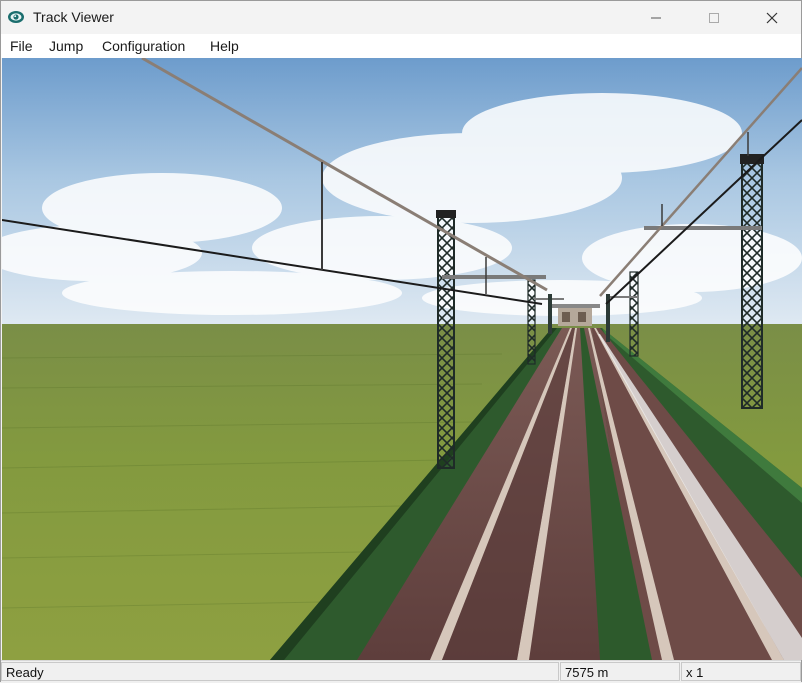 The height and width of the screenshot is (683, 802). I want to click on maximize-button, so click(714, 17).